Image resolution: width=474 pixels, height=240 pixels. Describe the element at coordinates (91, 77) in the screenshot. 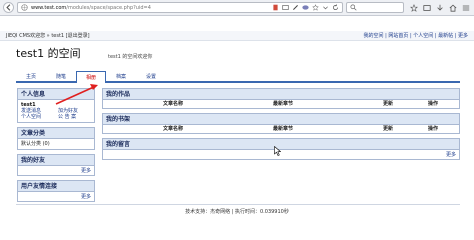

I see `tab-album: 相册` at that location.